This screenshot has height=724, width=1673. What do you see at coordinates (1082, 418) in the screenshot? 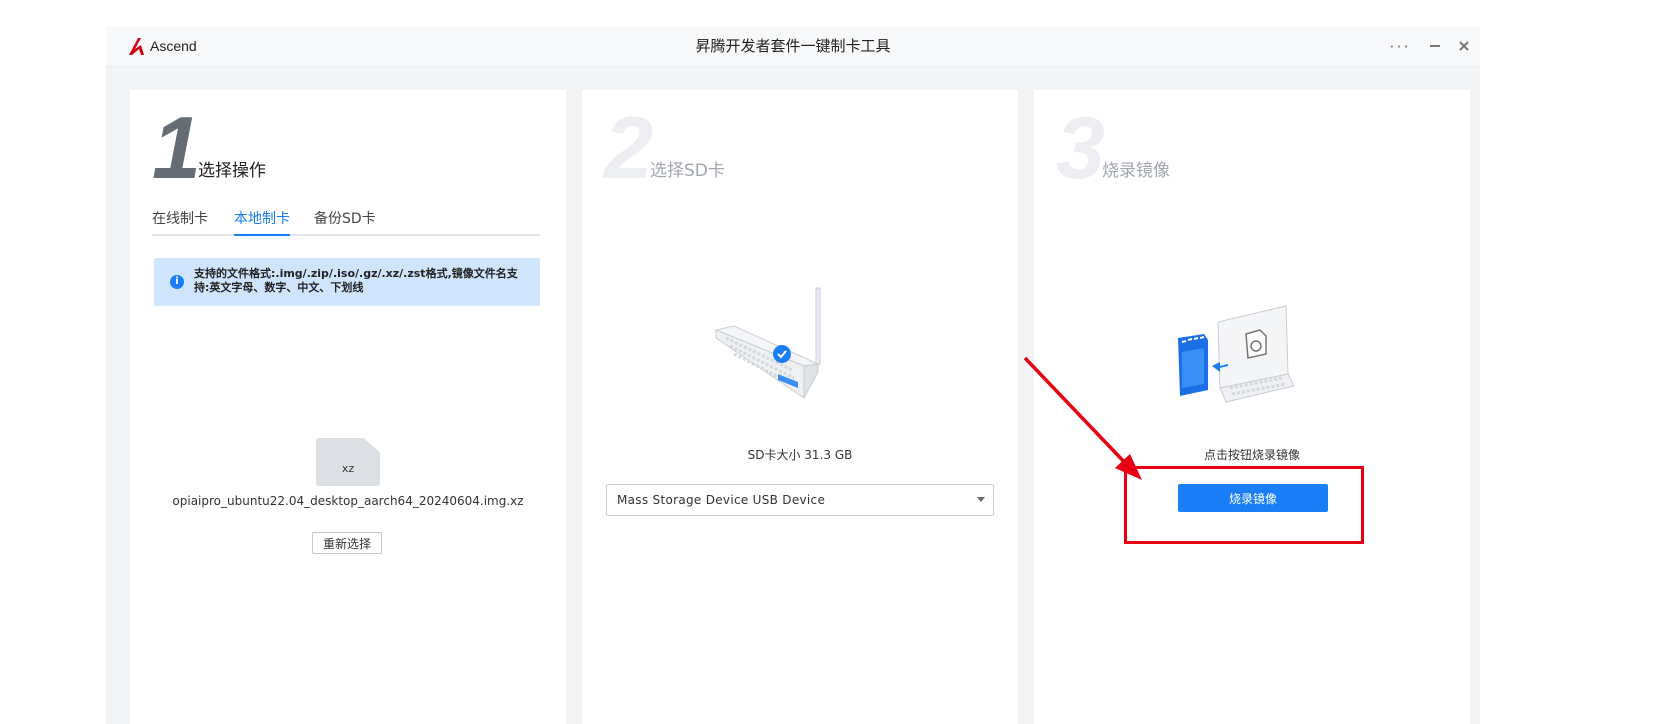
I see `annotation-arrow-icon` at bounding box center [1082, 418].